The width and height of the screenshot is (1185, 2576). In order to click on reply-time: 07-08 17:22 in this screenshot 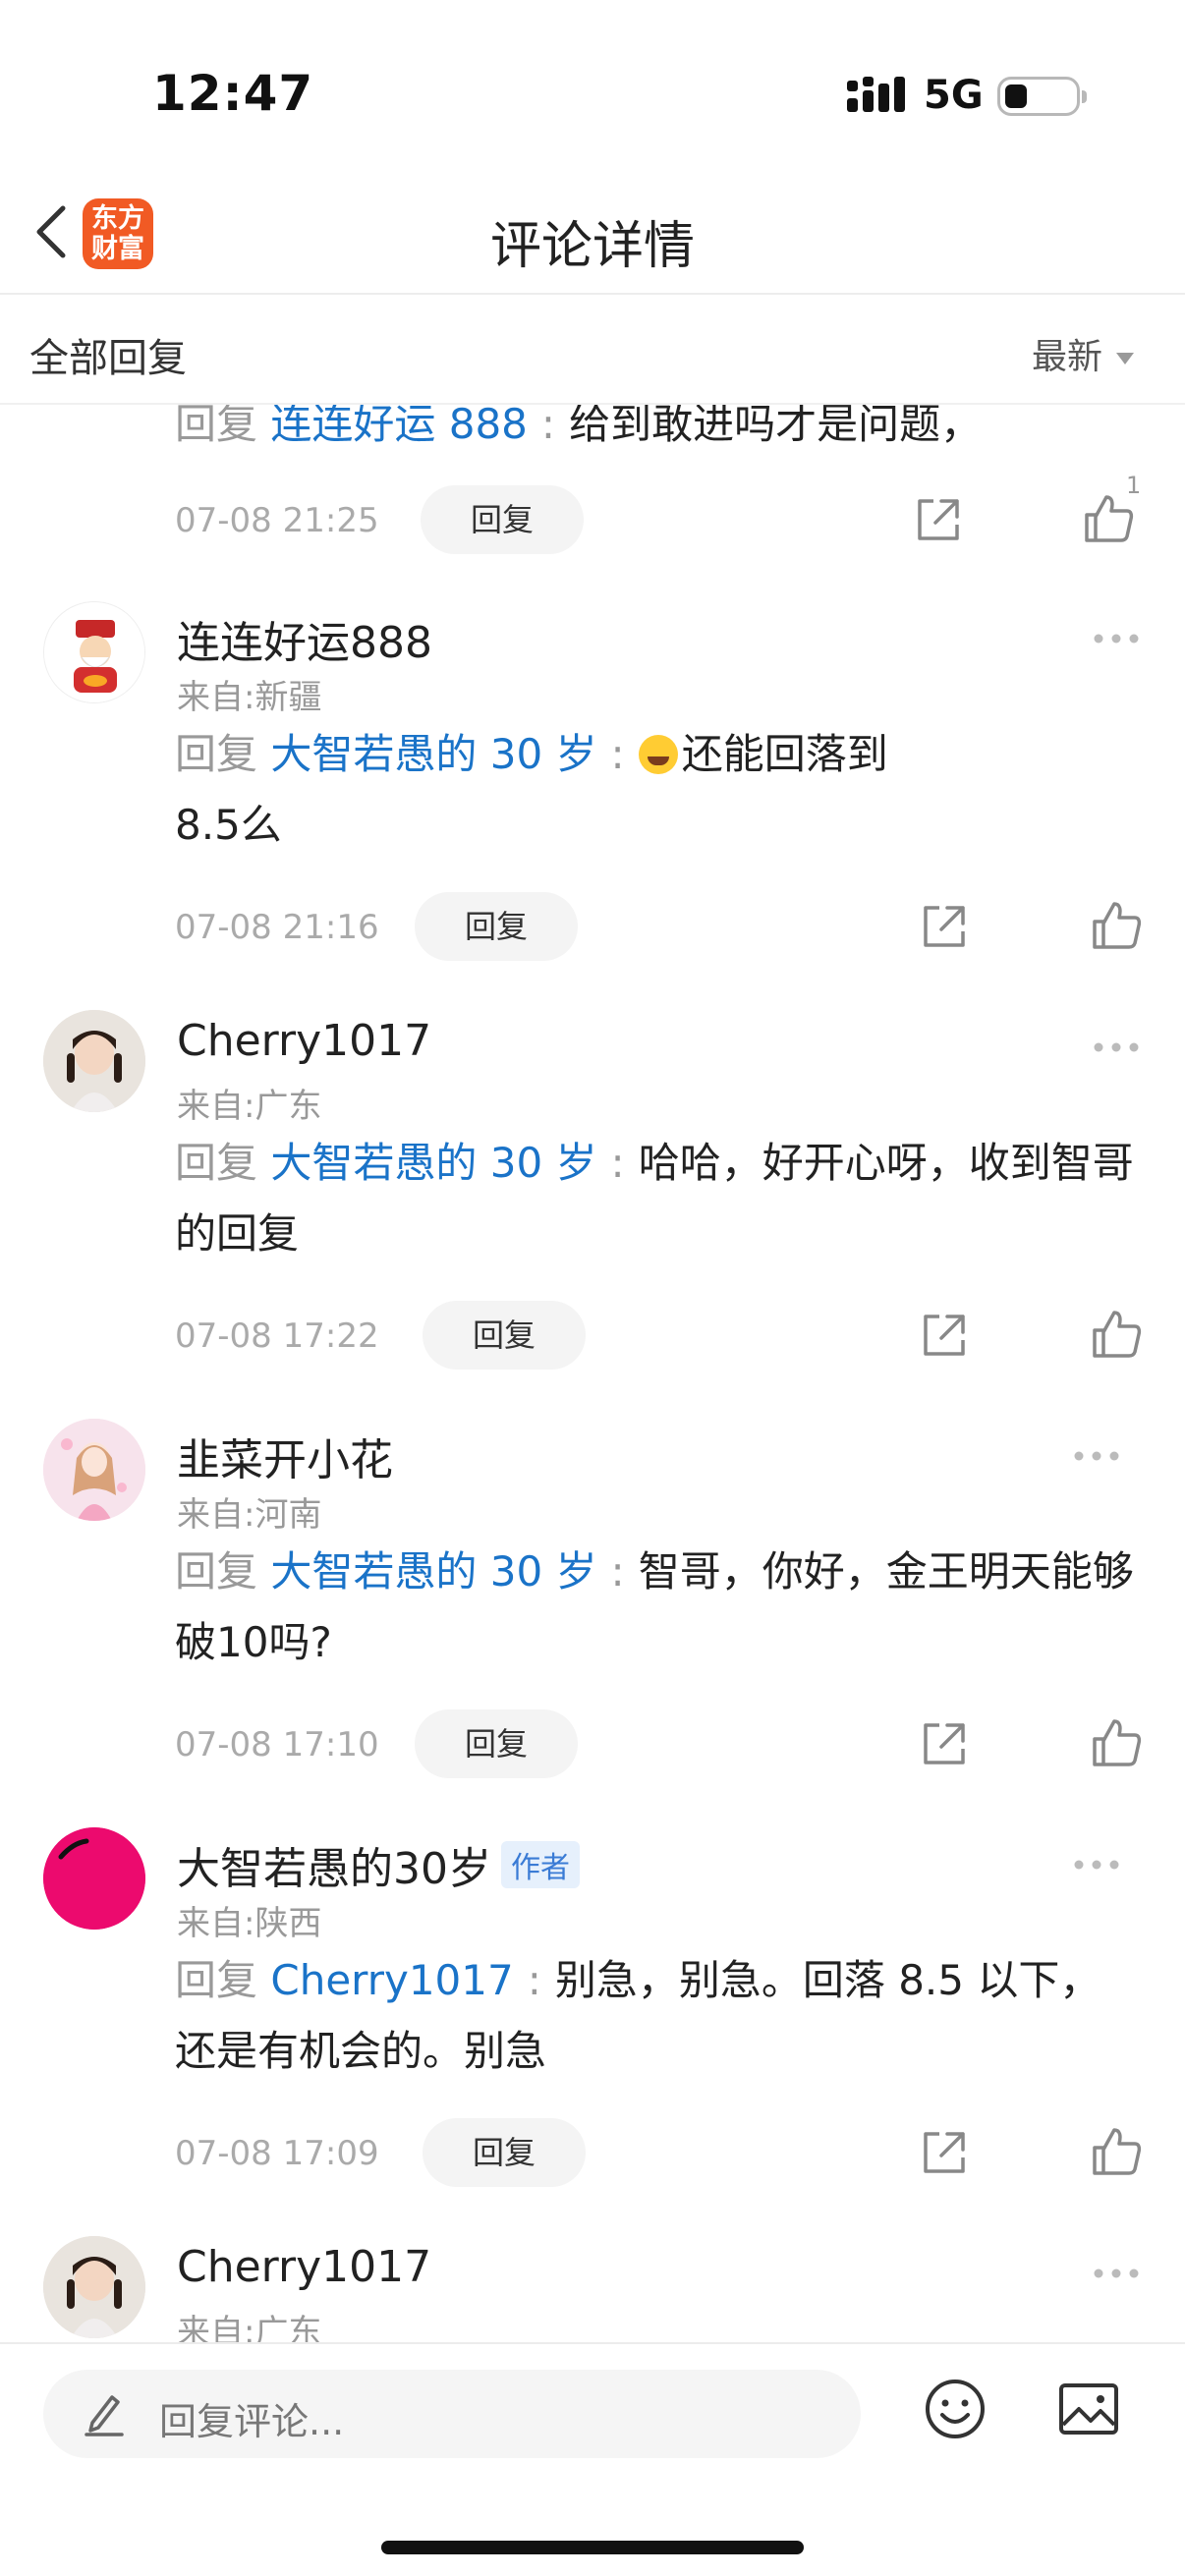, I will do `click(277, 1336)`.